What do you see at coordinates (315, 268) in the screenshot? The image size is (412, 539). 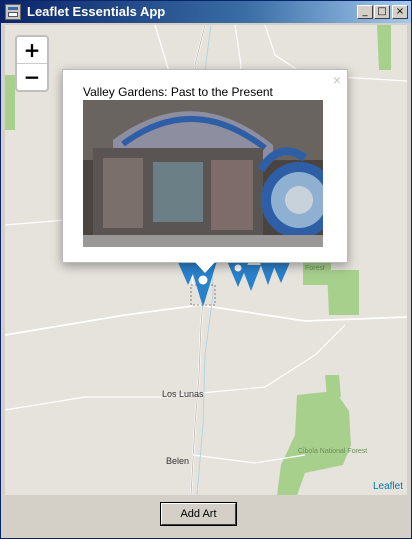 I see `forest-label: Forest` at bounding box center [315, 268].